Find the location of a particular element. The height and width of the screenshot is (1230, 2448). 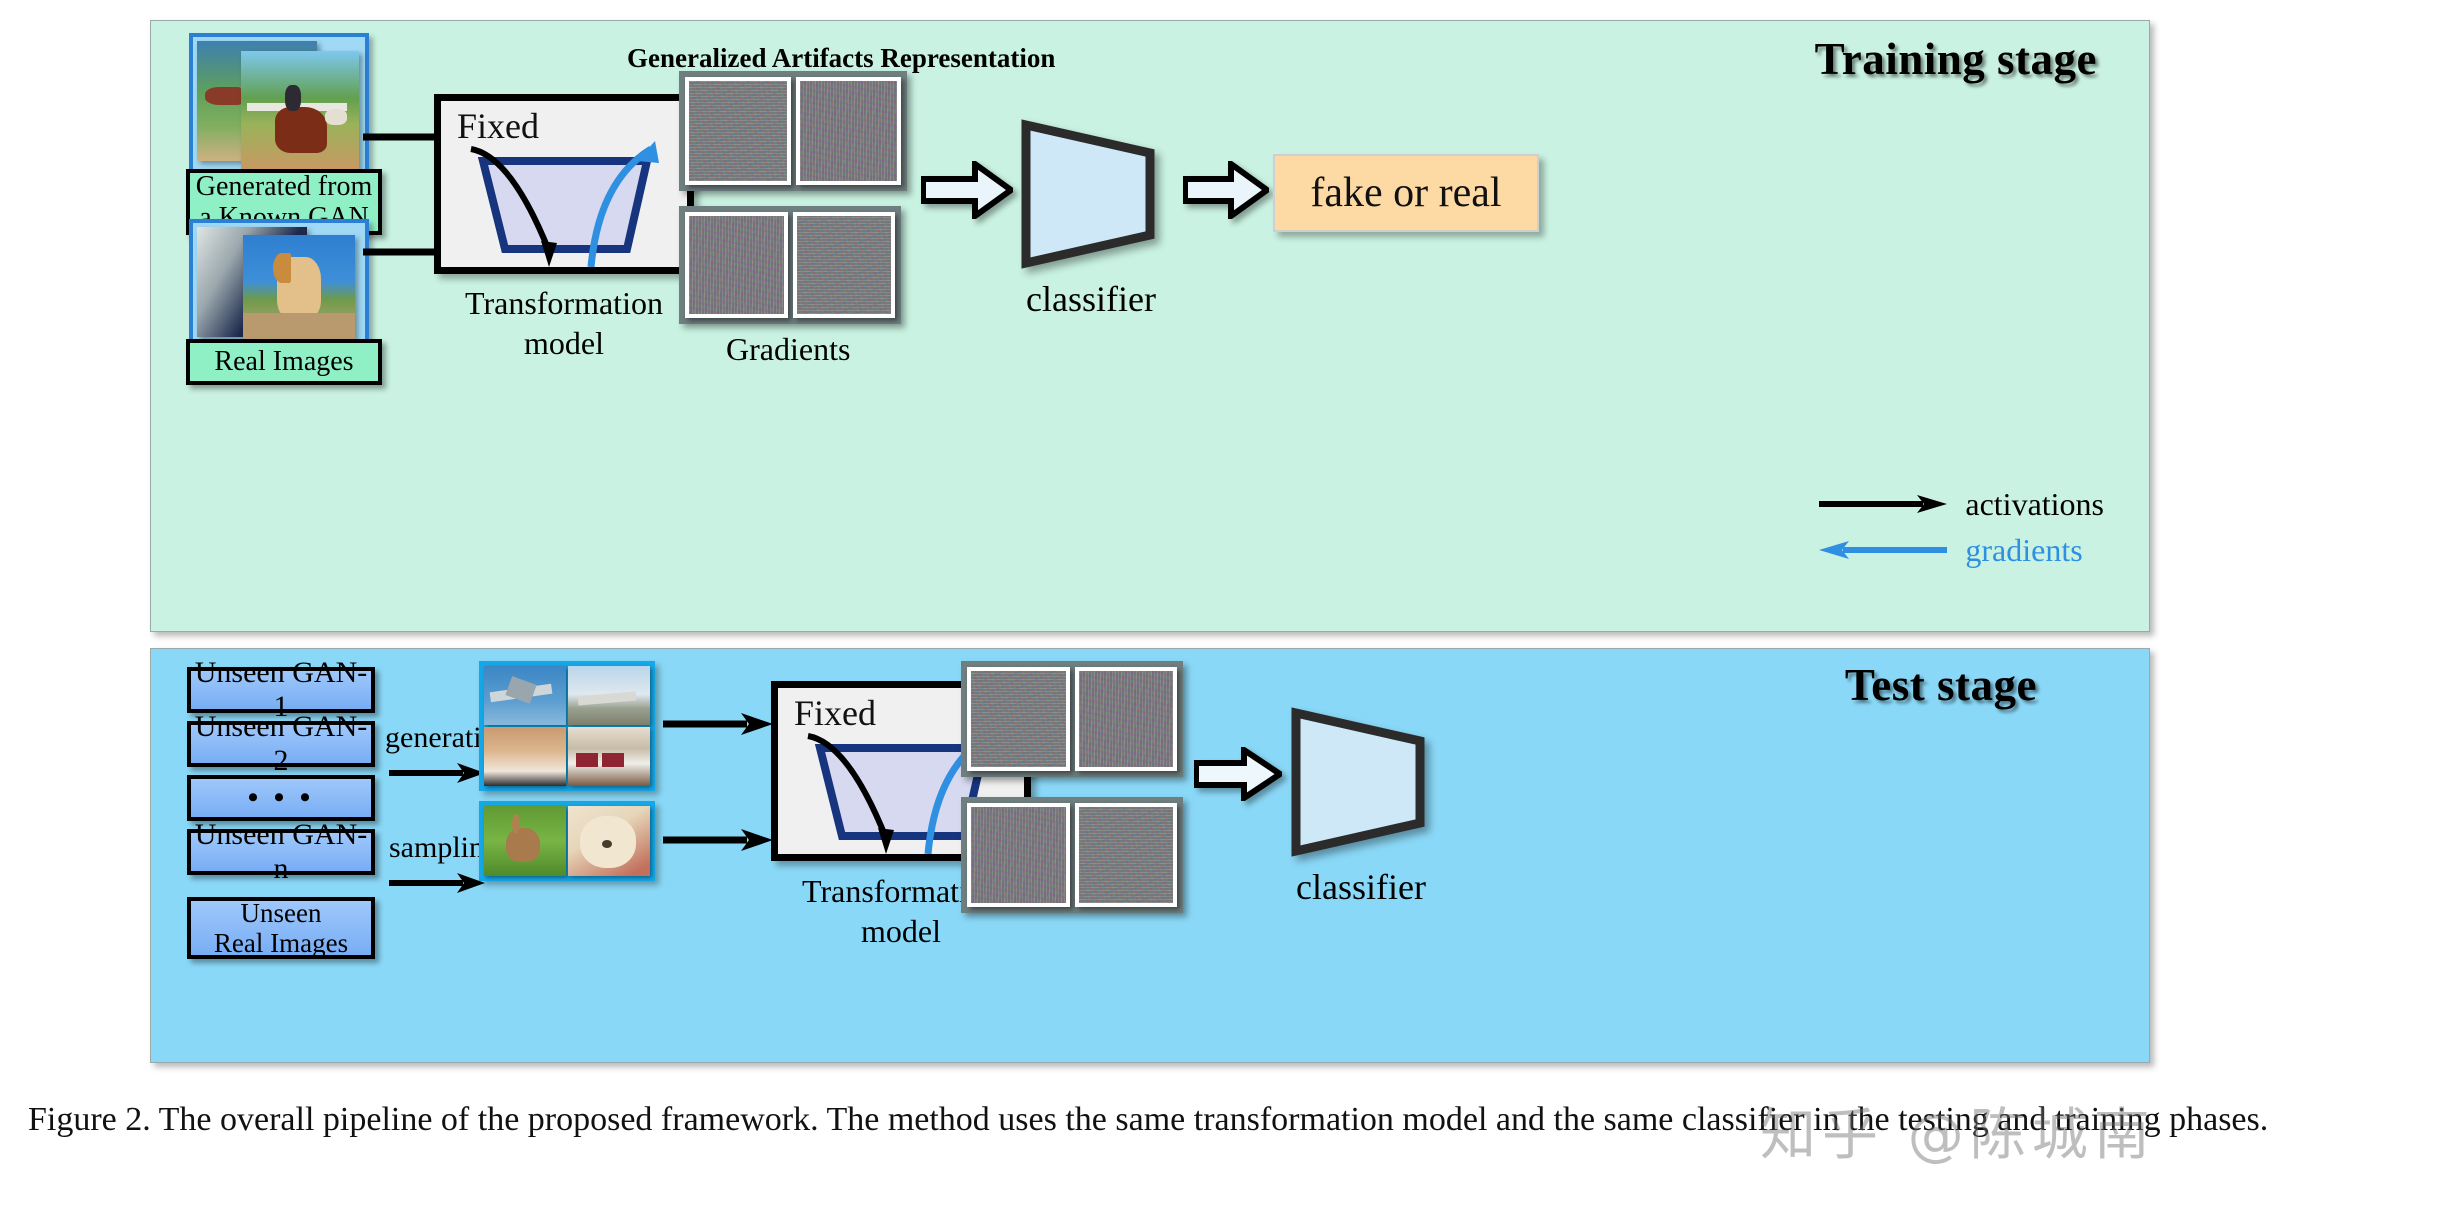

arrow-sampling is located at coordinates (437, 883).